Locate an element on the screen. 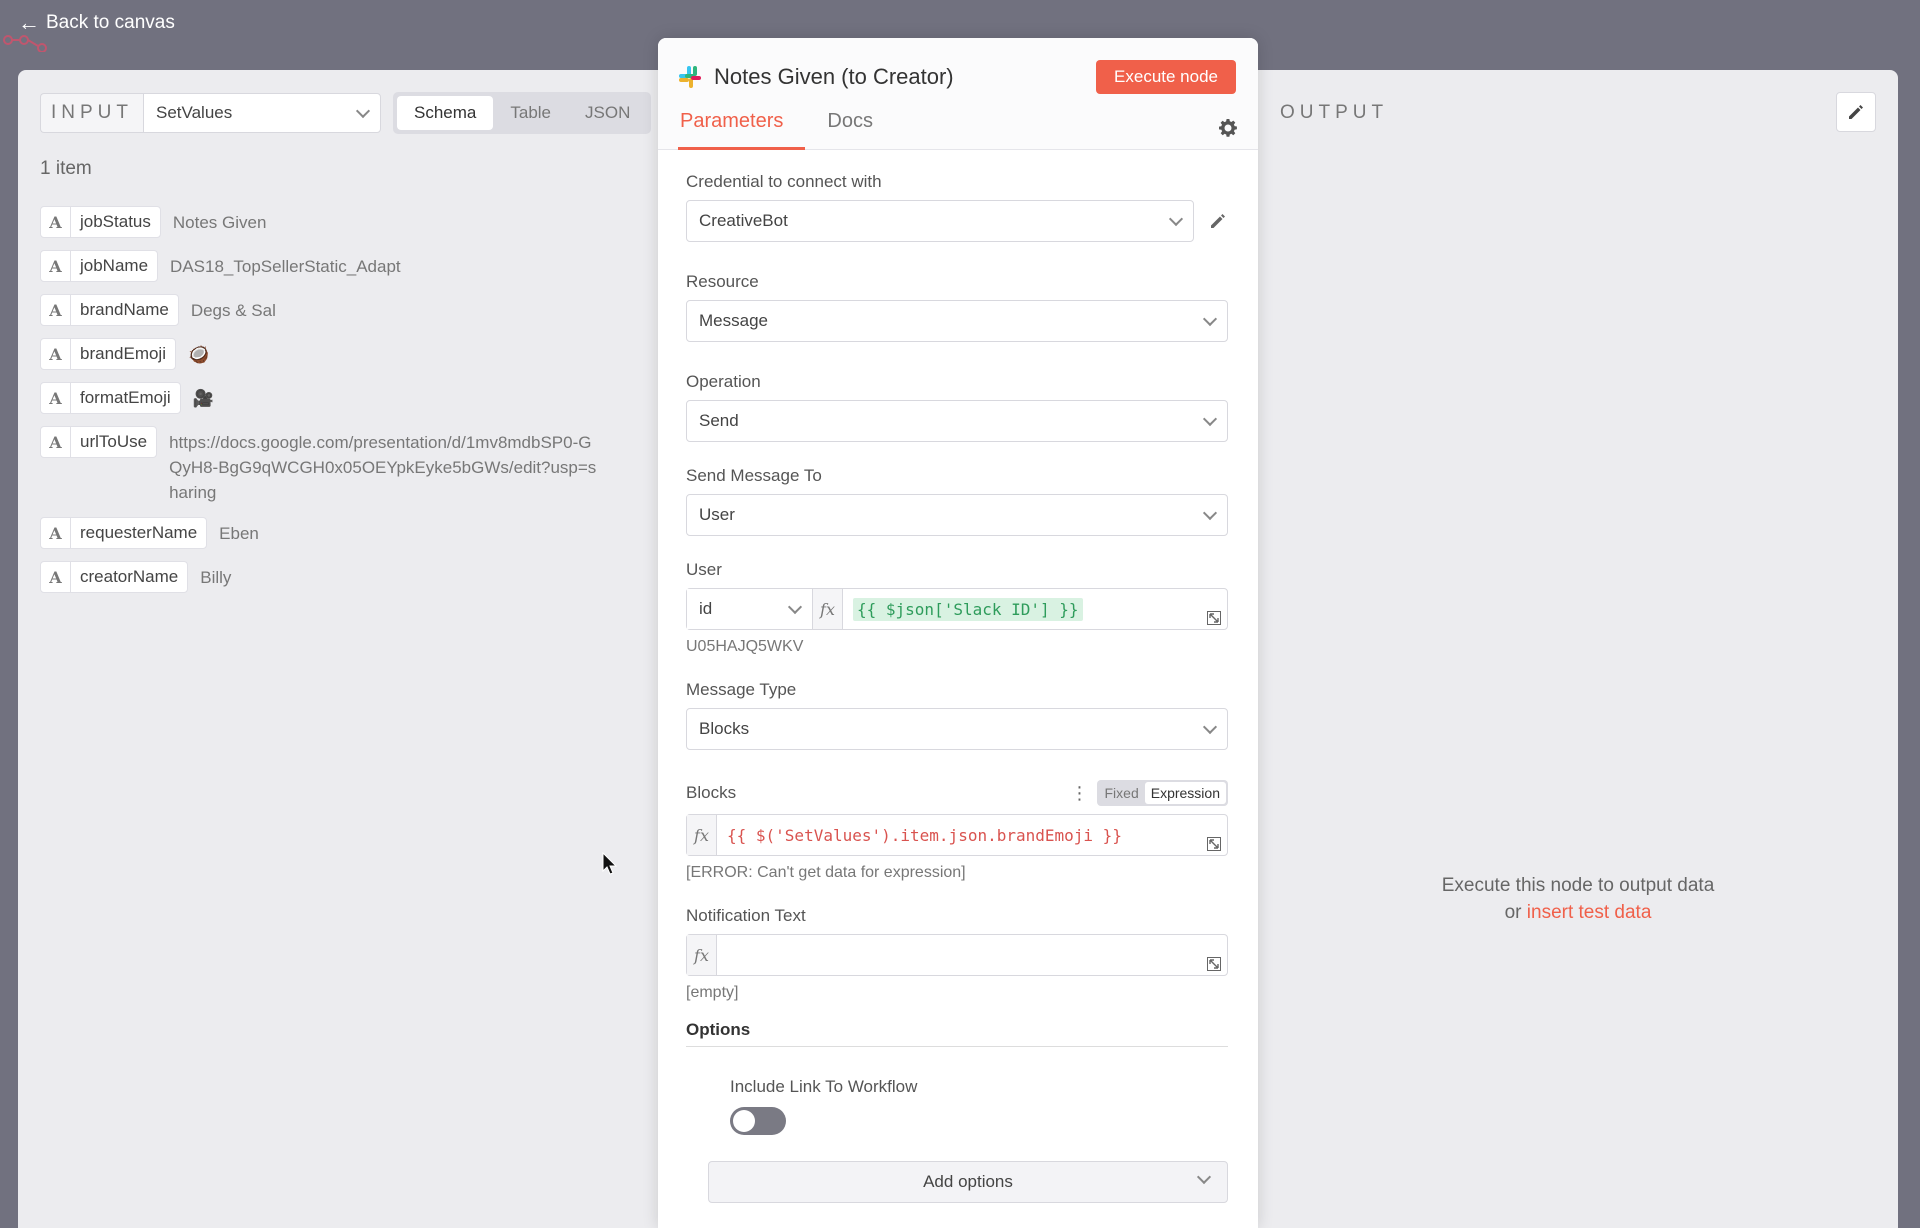 The image size is (1920, 1228). blocks-mode-controls: ⋮ Fixed Expression is located at coordinates (1149, 793).